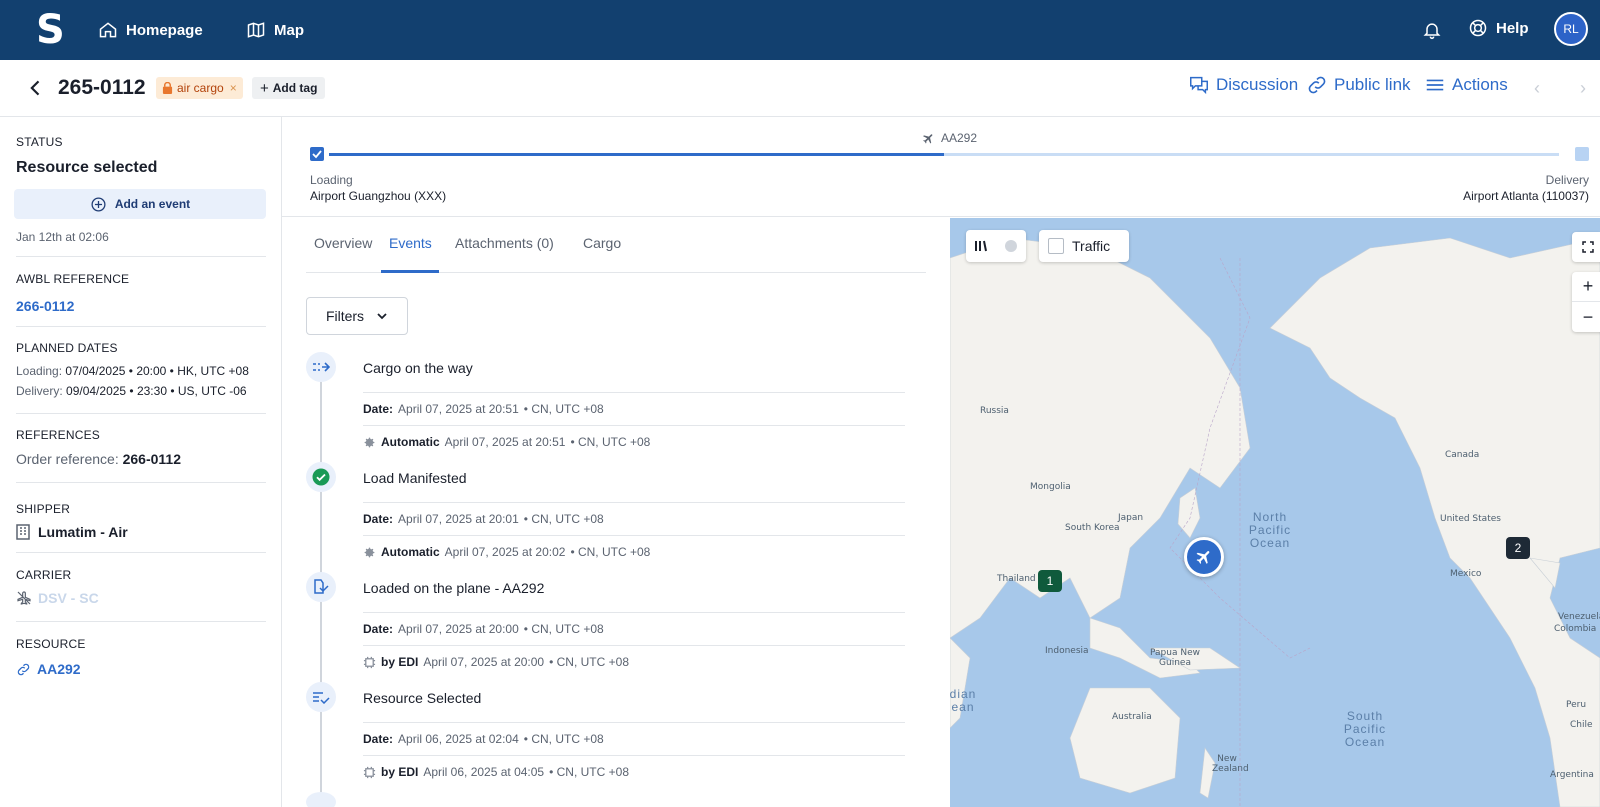  I want to click on traffic-checkbox, so click(1056, 246).